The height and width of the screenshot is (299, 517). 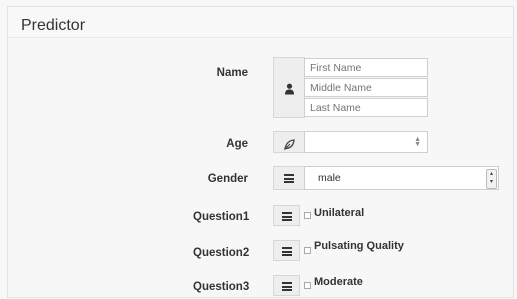 I want to click on question2-addon, so click(x=286, y=250).